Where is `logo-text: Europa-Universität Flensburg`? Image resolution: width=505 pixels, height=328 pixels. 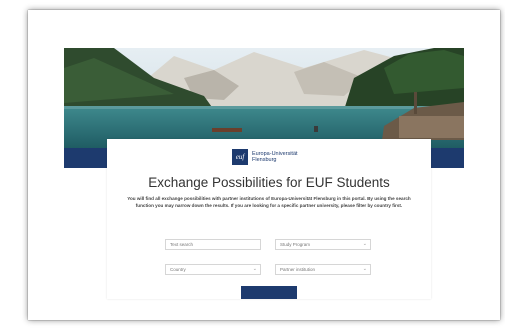 logo-text: Europa-Universität Flensburg is located at coordinates (275, 157).